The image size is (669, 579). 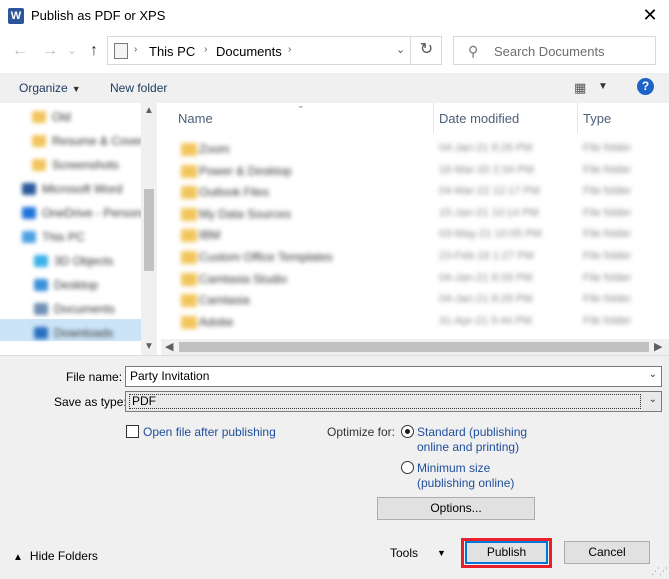 What do you see at coordinates (245, 213) in the screenshot?
I see `file-name-cell: My Data Sources` at bounding box center [245, 213].